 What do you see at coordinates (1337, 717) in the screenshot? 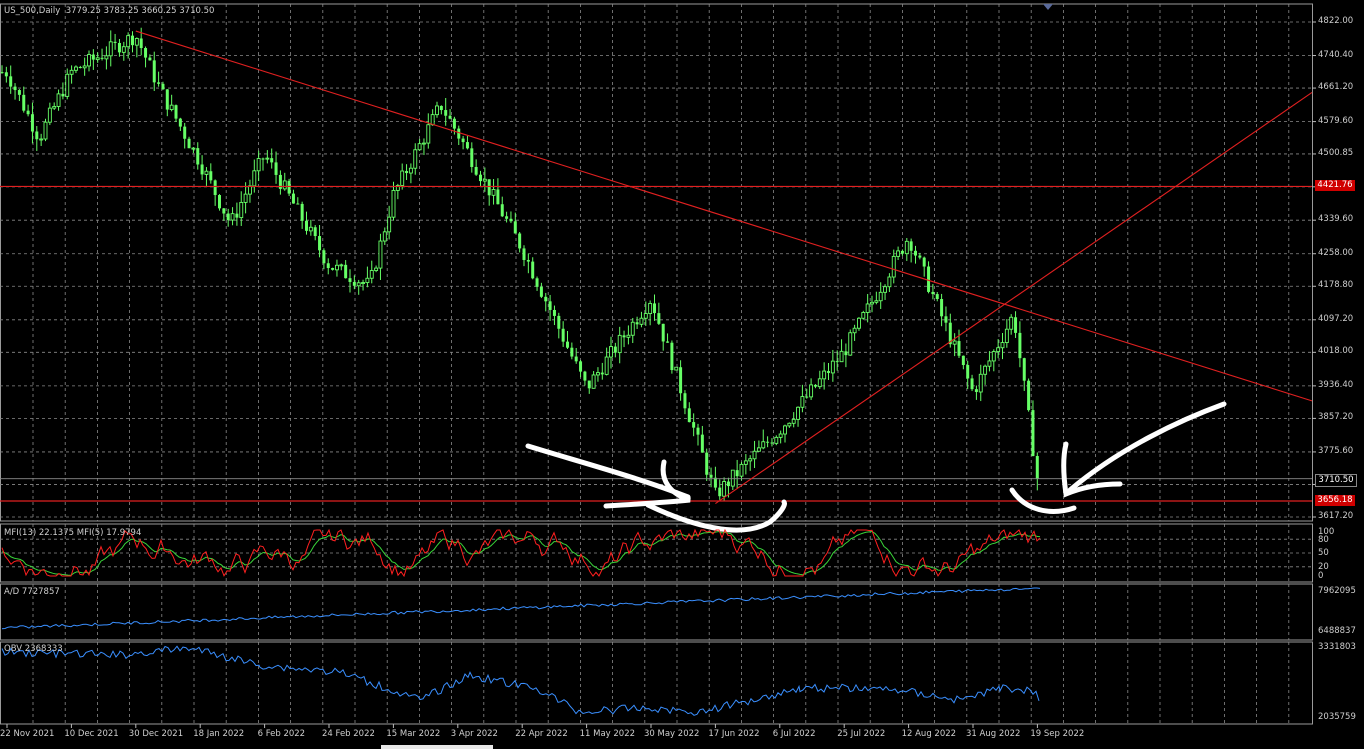
I see `obv-axis-min: 2035759` at bounding box center [1337, 717].